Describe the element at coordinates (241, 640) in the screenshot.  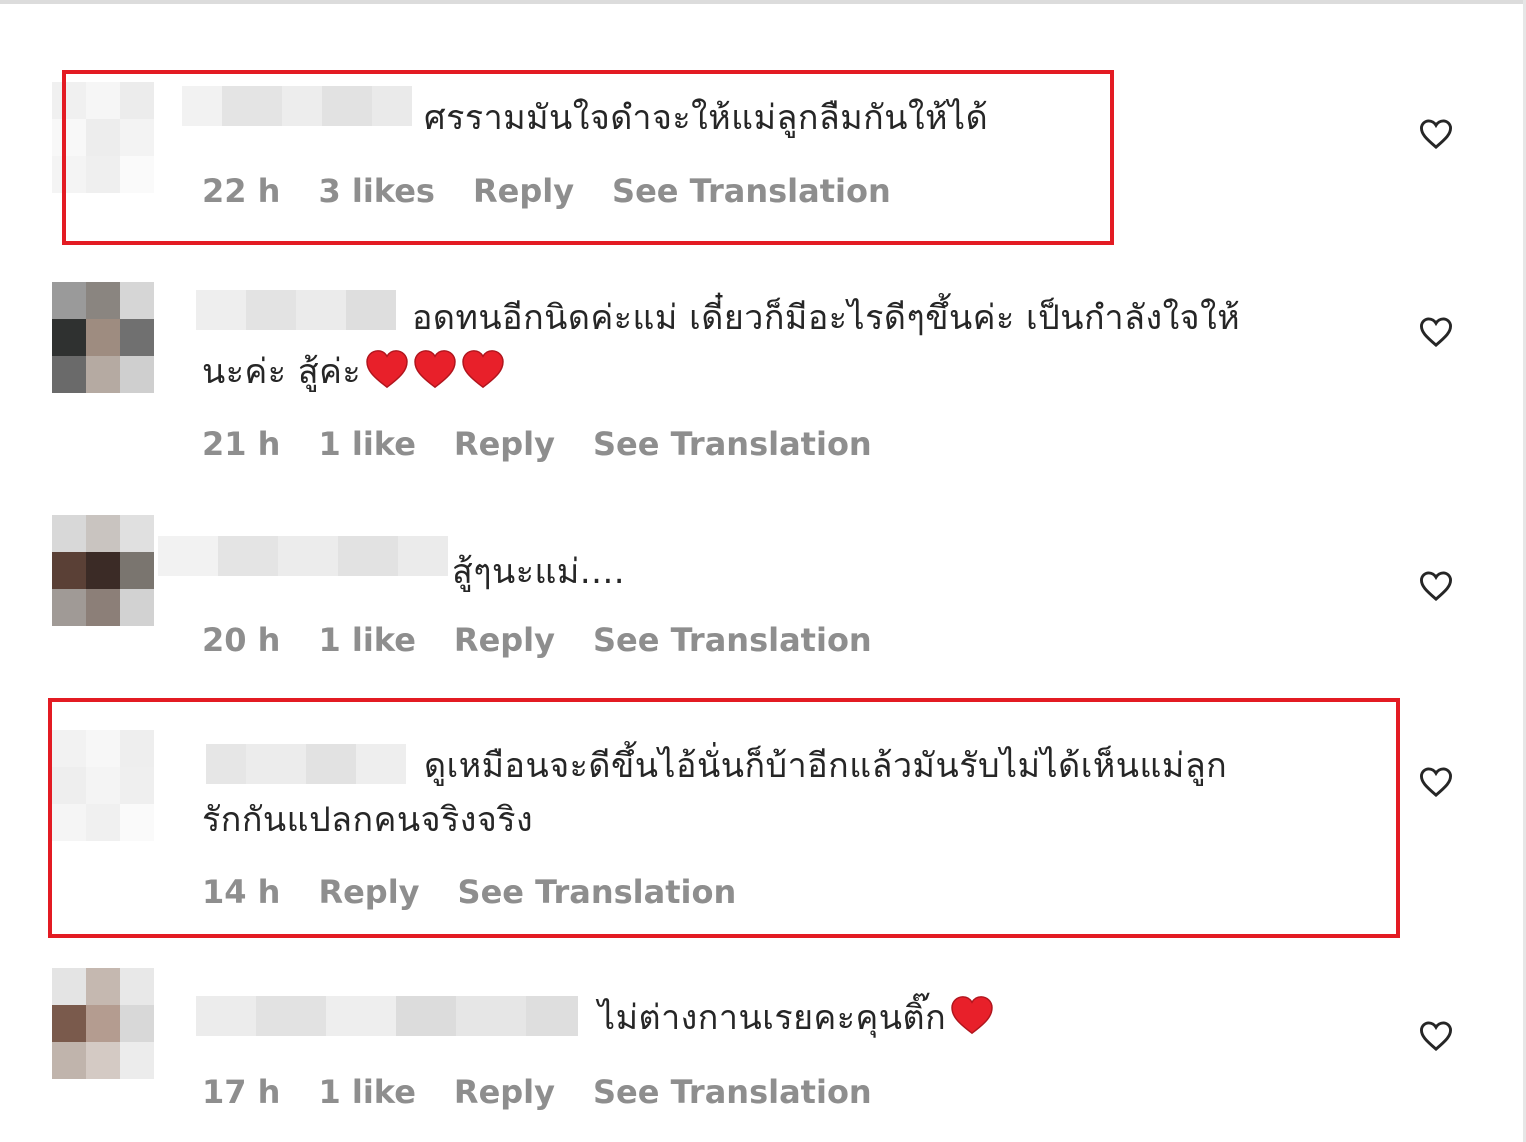
I see `comment-time: 20 h` at that location.